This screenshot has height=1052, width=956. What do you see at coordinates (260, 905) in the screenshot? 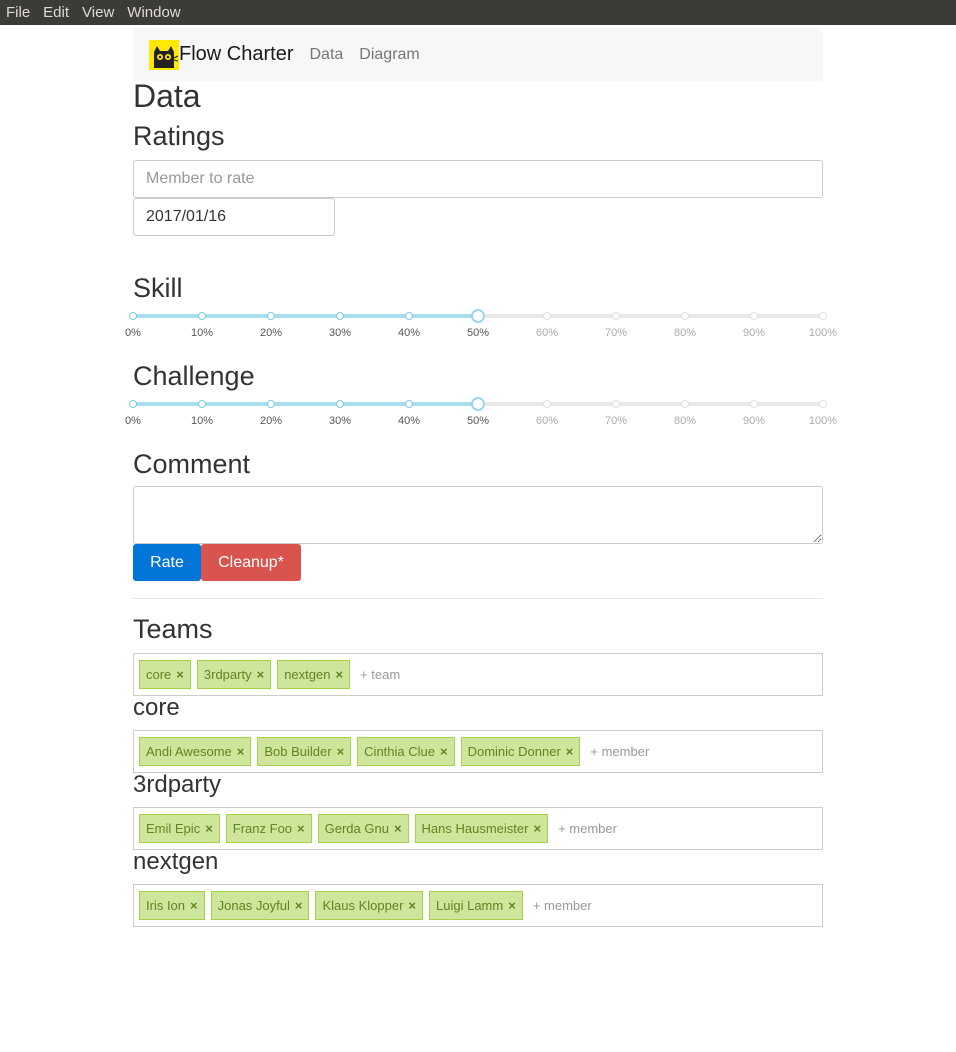
I see `member-tag: Jonas Joyful ×` at bounding box center [260, 905].